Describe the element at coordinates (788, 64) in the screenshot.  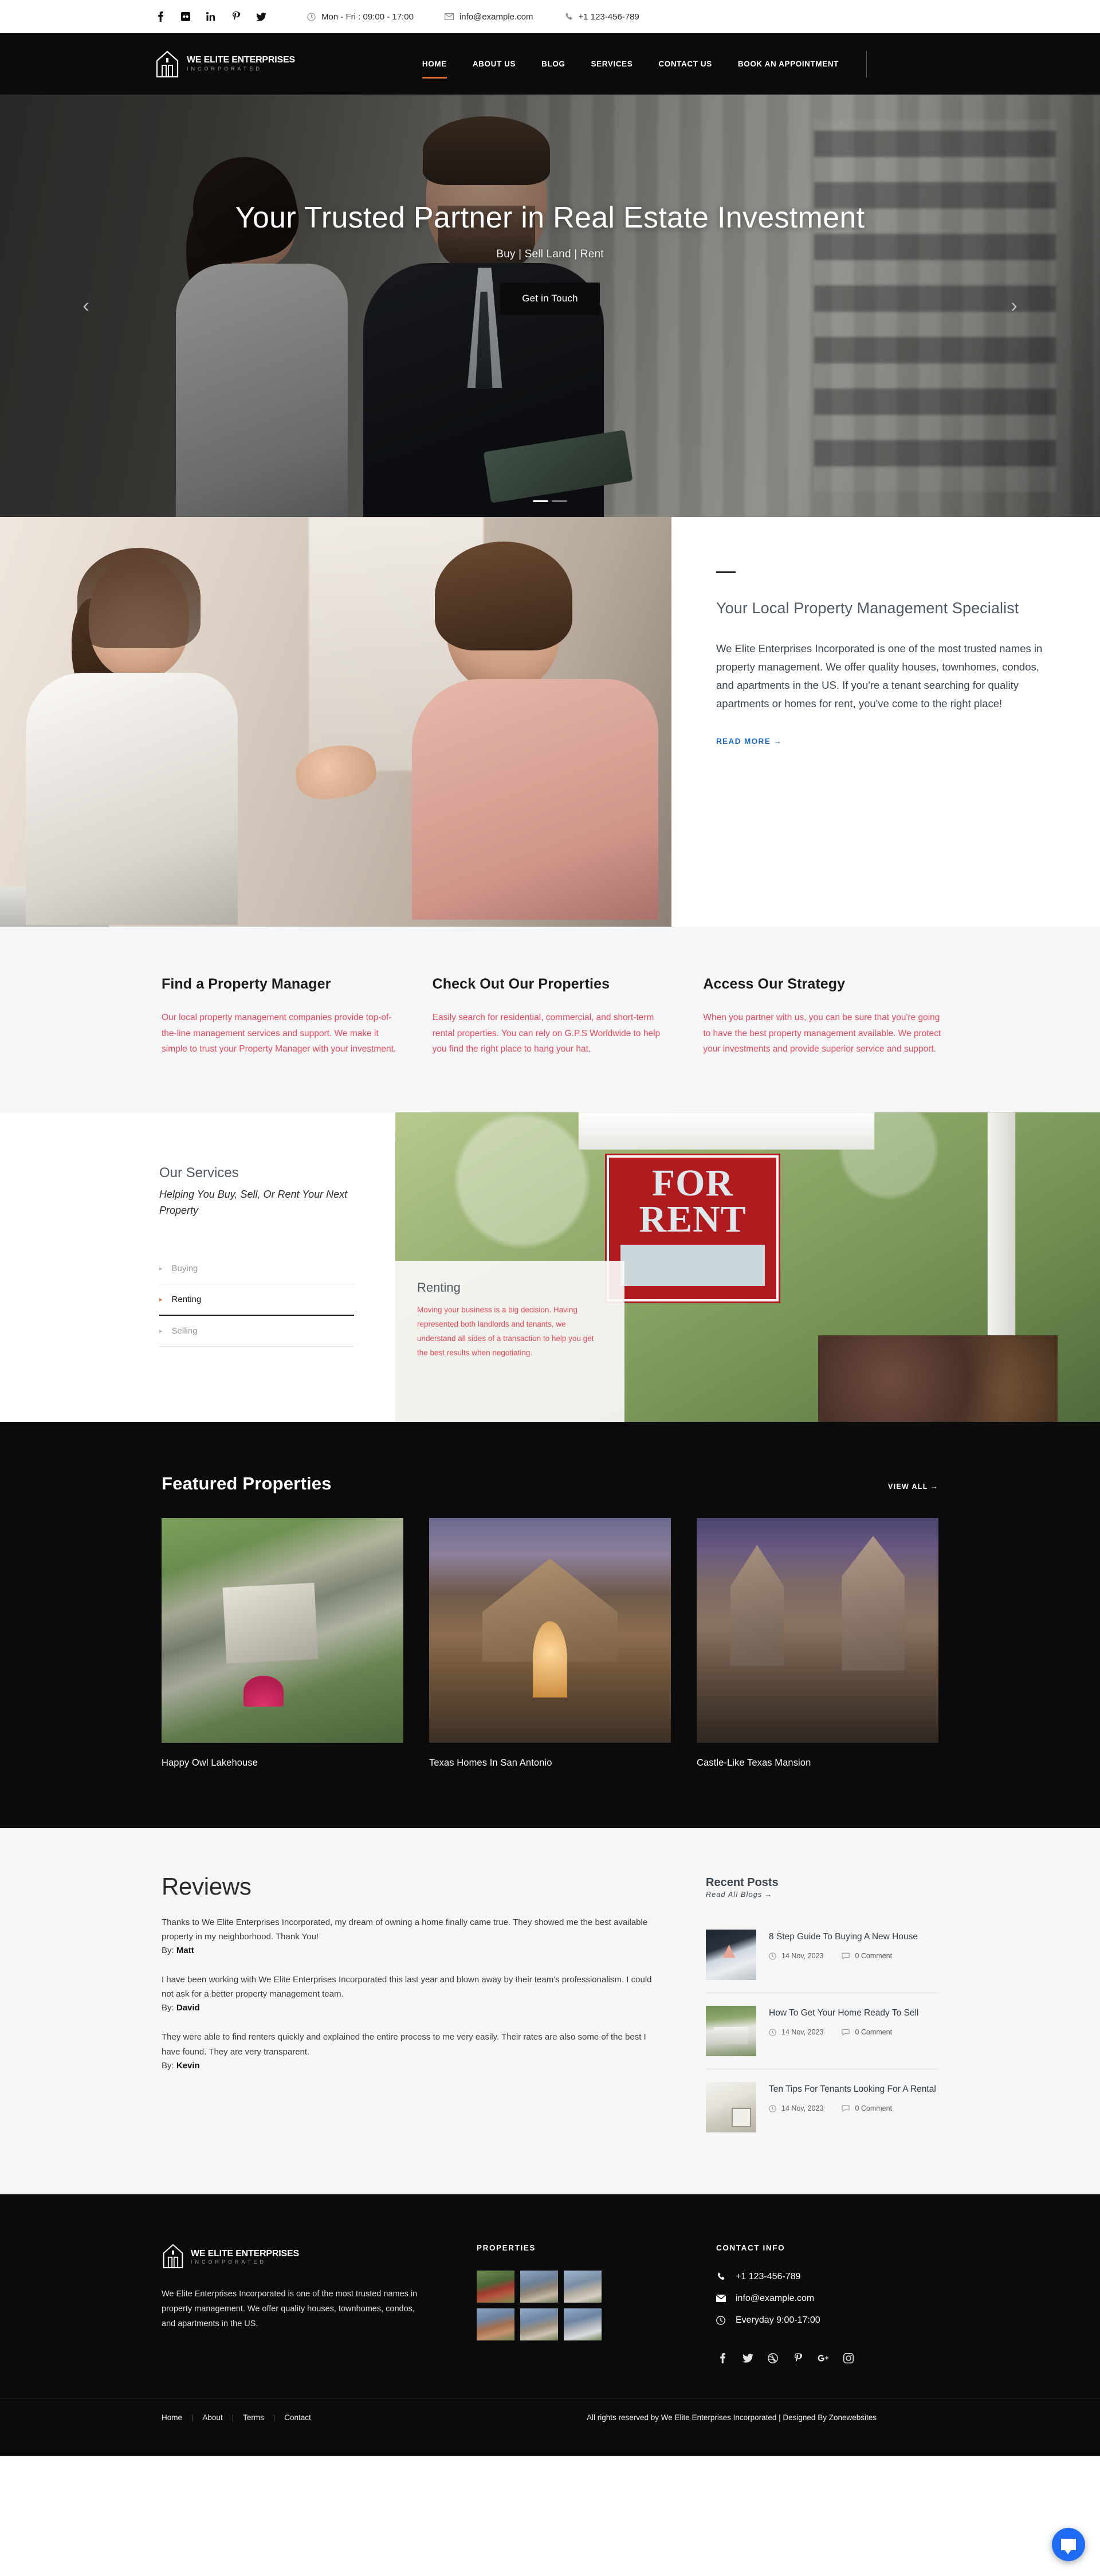
I see `nav-item-book-an-appointment: BOOK AN APPOINTMENT` at that location.